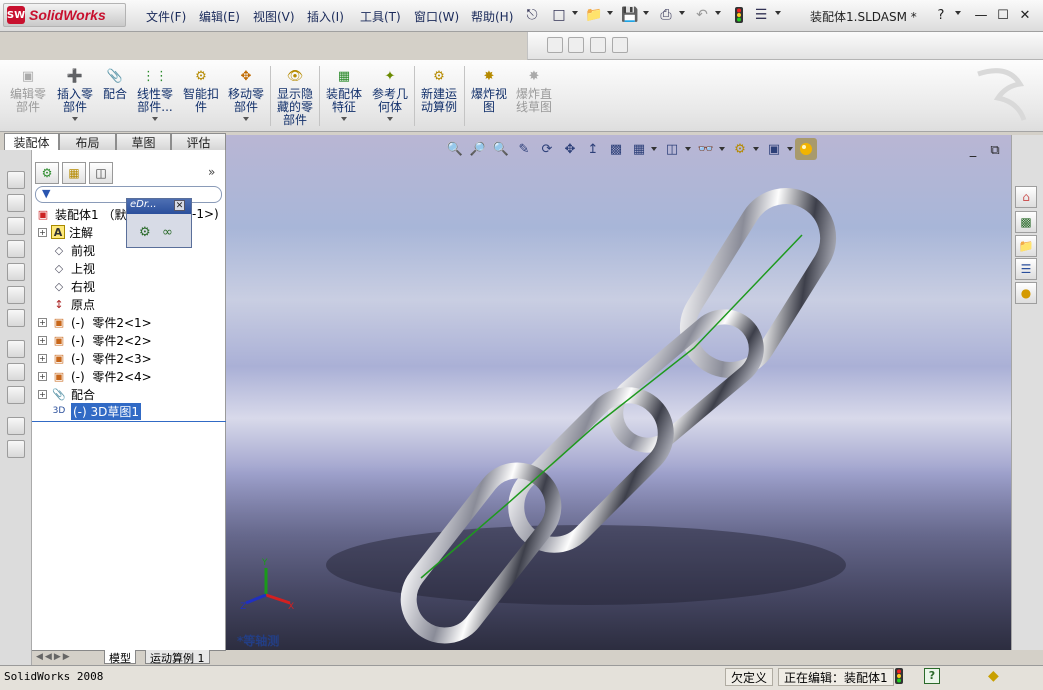 The height and width of the screenshot is (690, 1043). Describe the element at coordinates (120, 657) in the screenshot. I see `tab-model: 模型` at that location.